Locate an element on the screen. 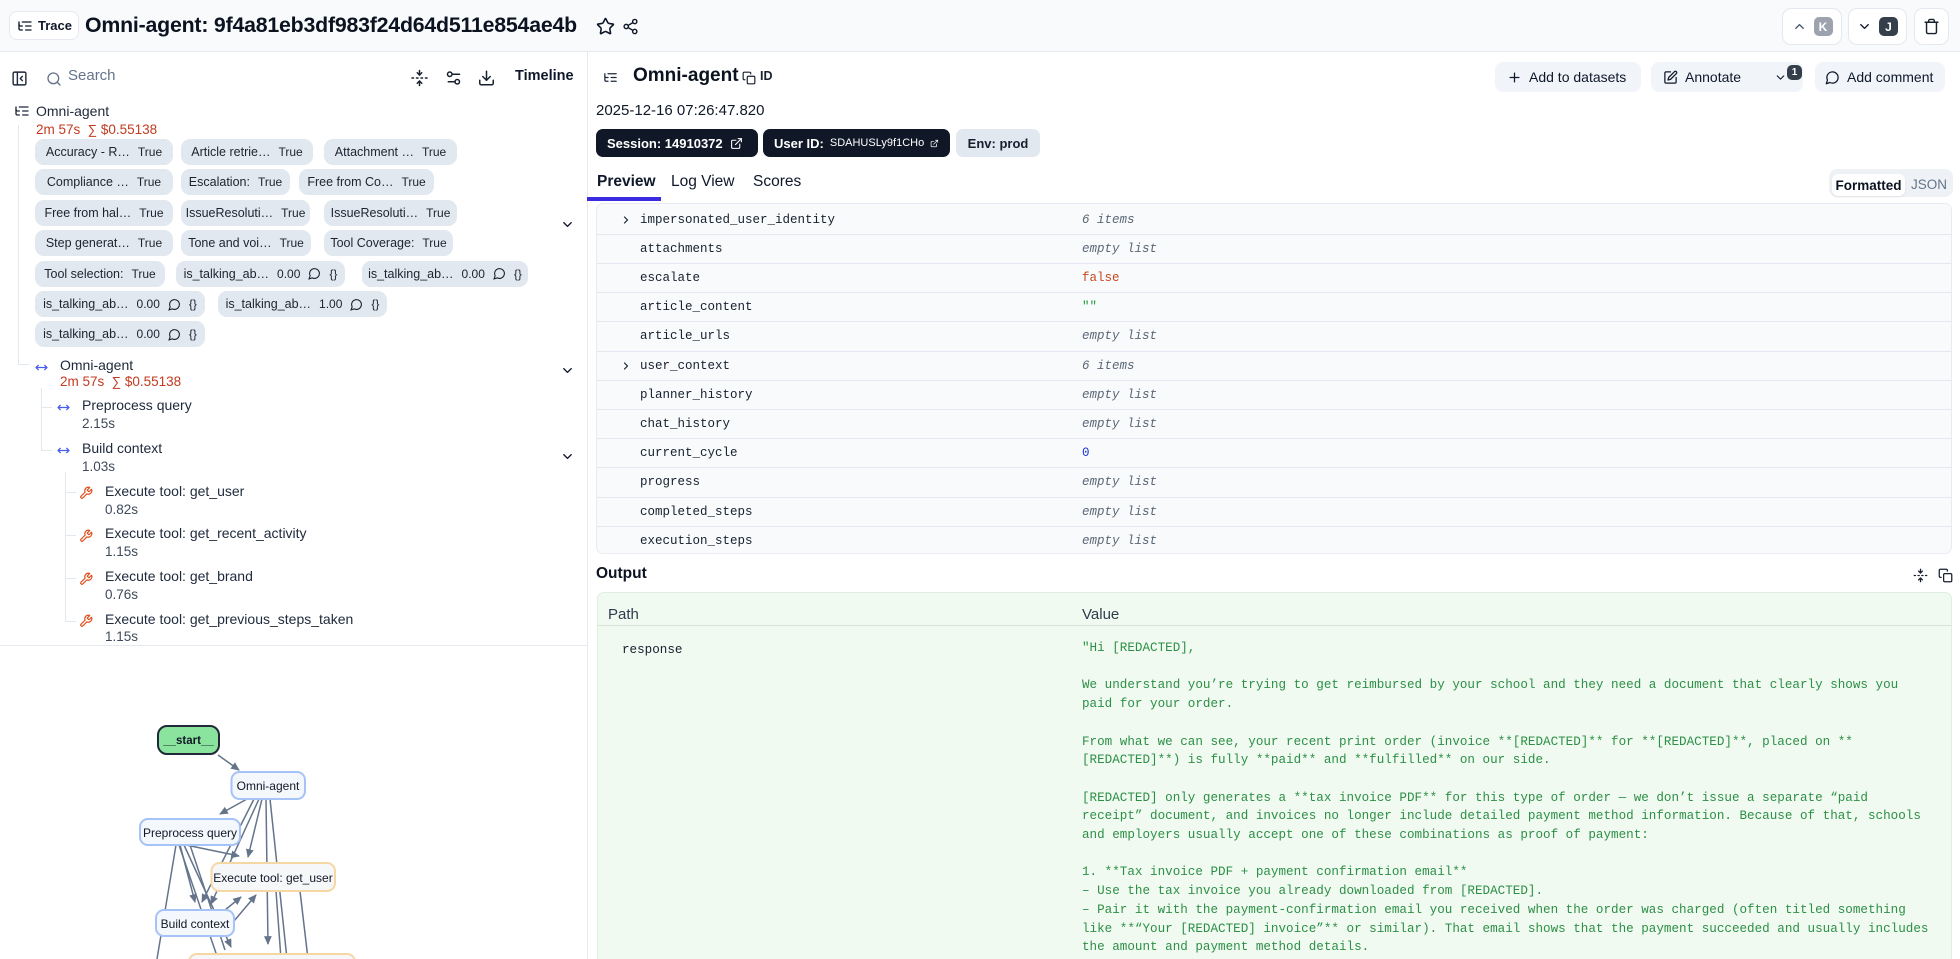 The width and height of the screenshot is (1960, 959). svg-text: Preprocess query is located at coordinates (190, 833).